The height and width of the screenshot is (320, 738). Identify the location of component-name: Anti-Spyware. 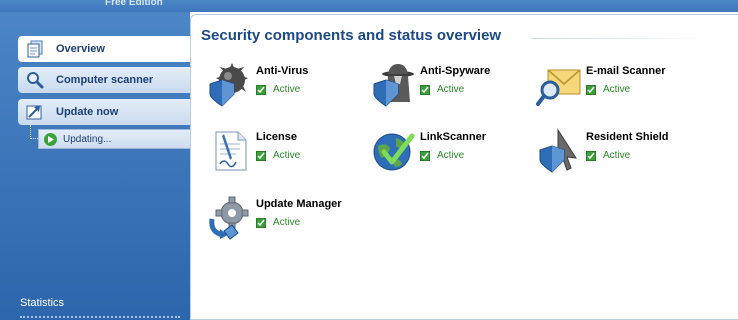
(455, 71).